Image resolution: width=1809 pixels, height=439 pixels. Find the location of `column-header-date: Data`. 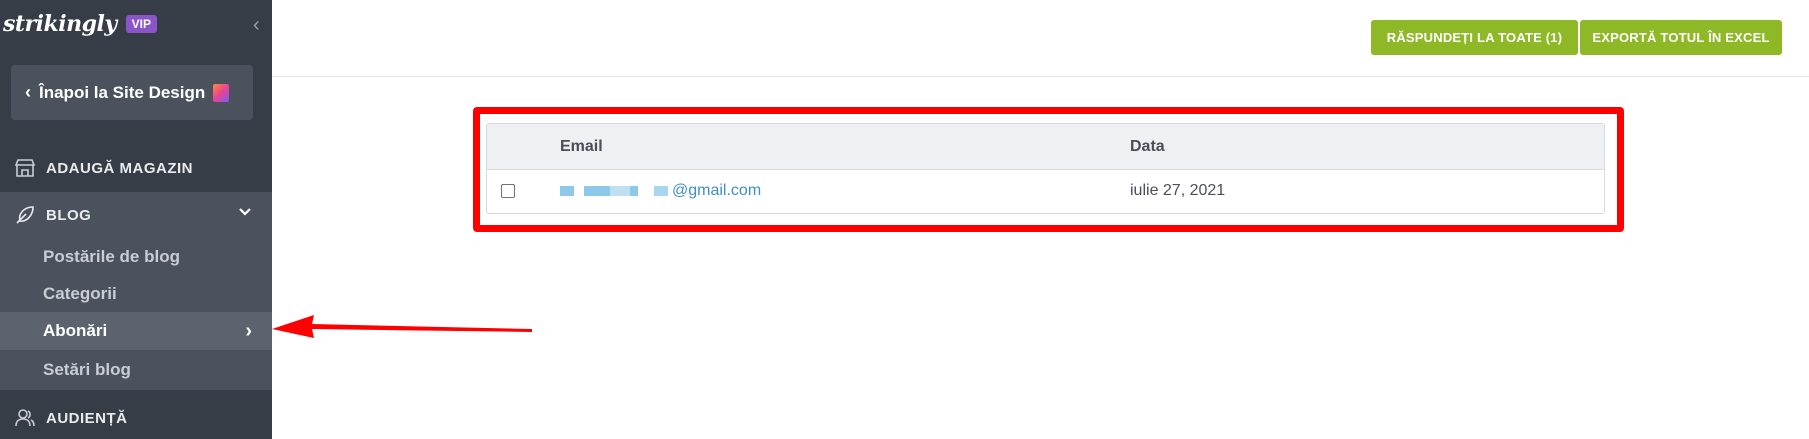

column-header-date: Data is located at coordinates (1147, 146).